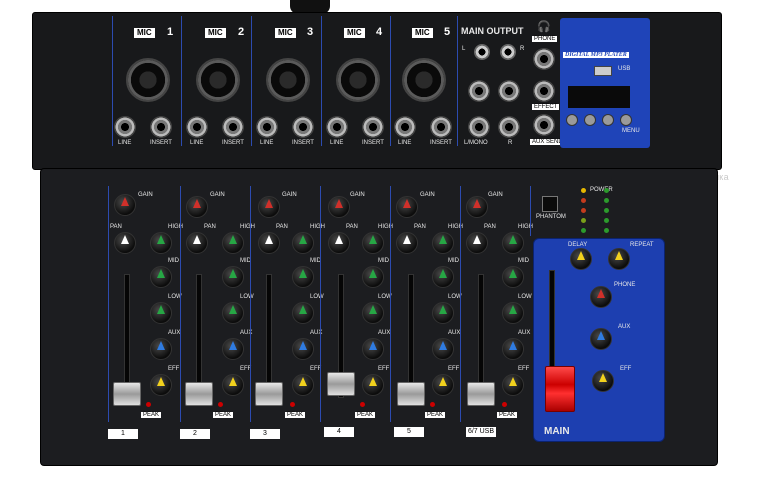  What do you see at coordinates (292, 404) in the screenshot?
I see `peak-led` at bounding box center [292, 404].